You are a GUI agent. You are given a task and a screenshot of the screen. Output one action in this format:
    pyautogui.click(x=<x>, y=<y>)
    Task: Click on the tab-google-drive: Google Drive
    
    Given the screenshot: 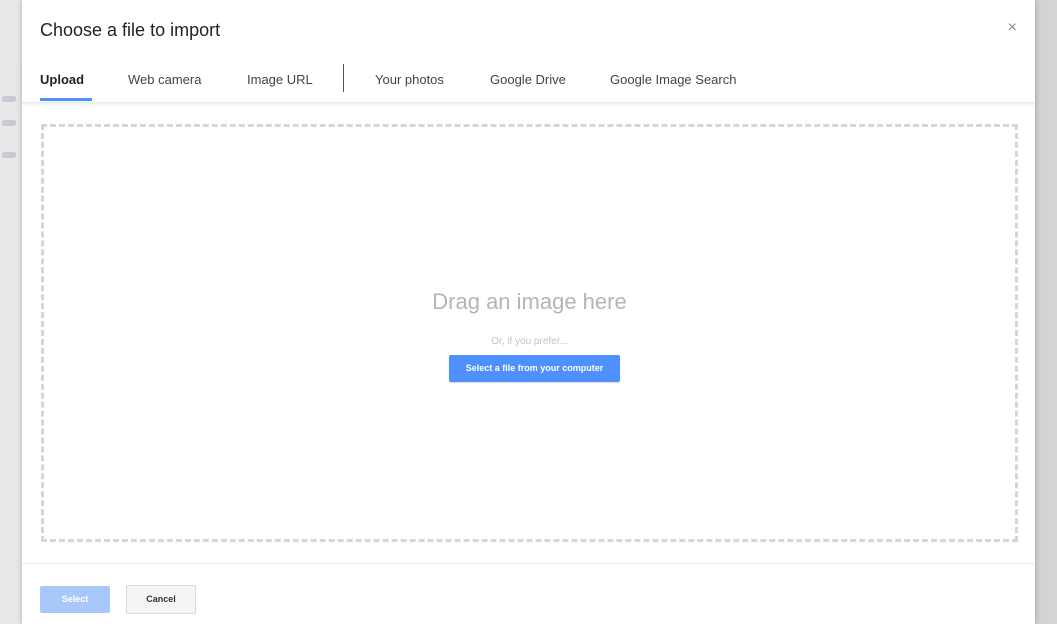 What is the action you would take?
    pyautogui.click(x=528, y=79)
    